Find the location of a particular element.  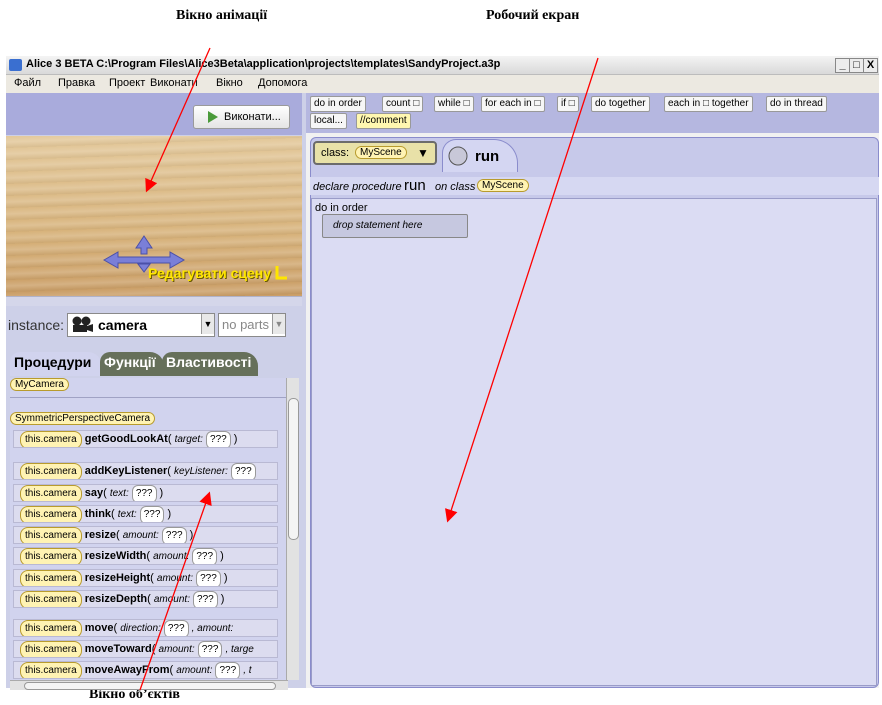

arrow-workspace is located at coordinates (522, 290).